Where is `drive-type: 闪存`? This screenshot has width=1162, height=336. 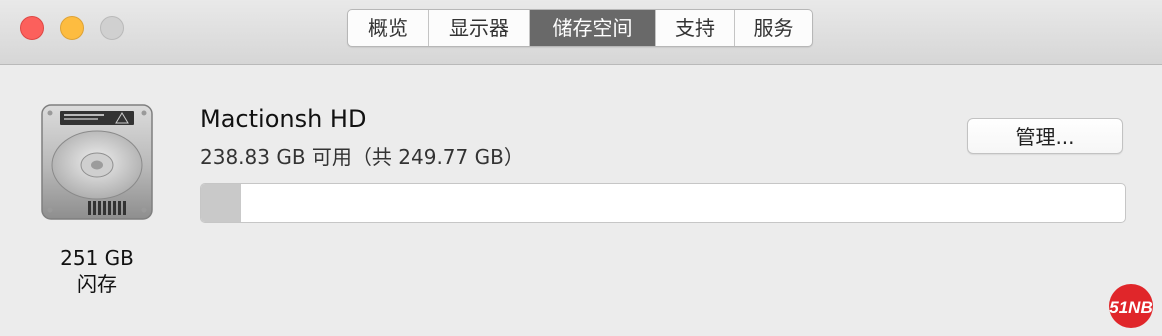 drive-type: 闪存 is located at coordinates (97, 284).